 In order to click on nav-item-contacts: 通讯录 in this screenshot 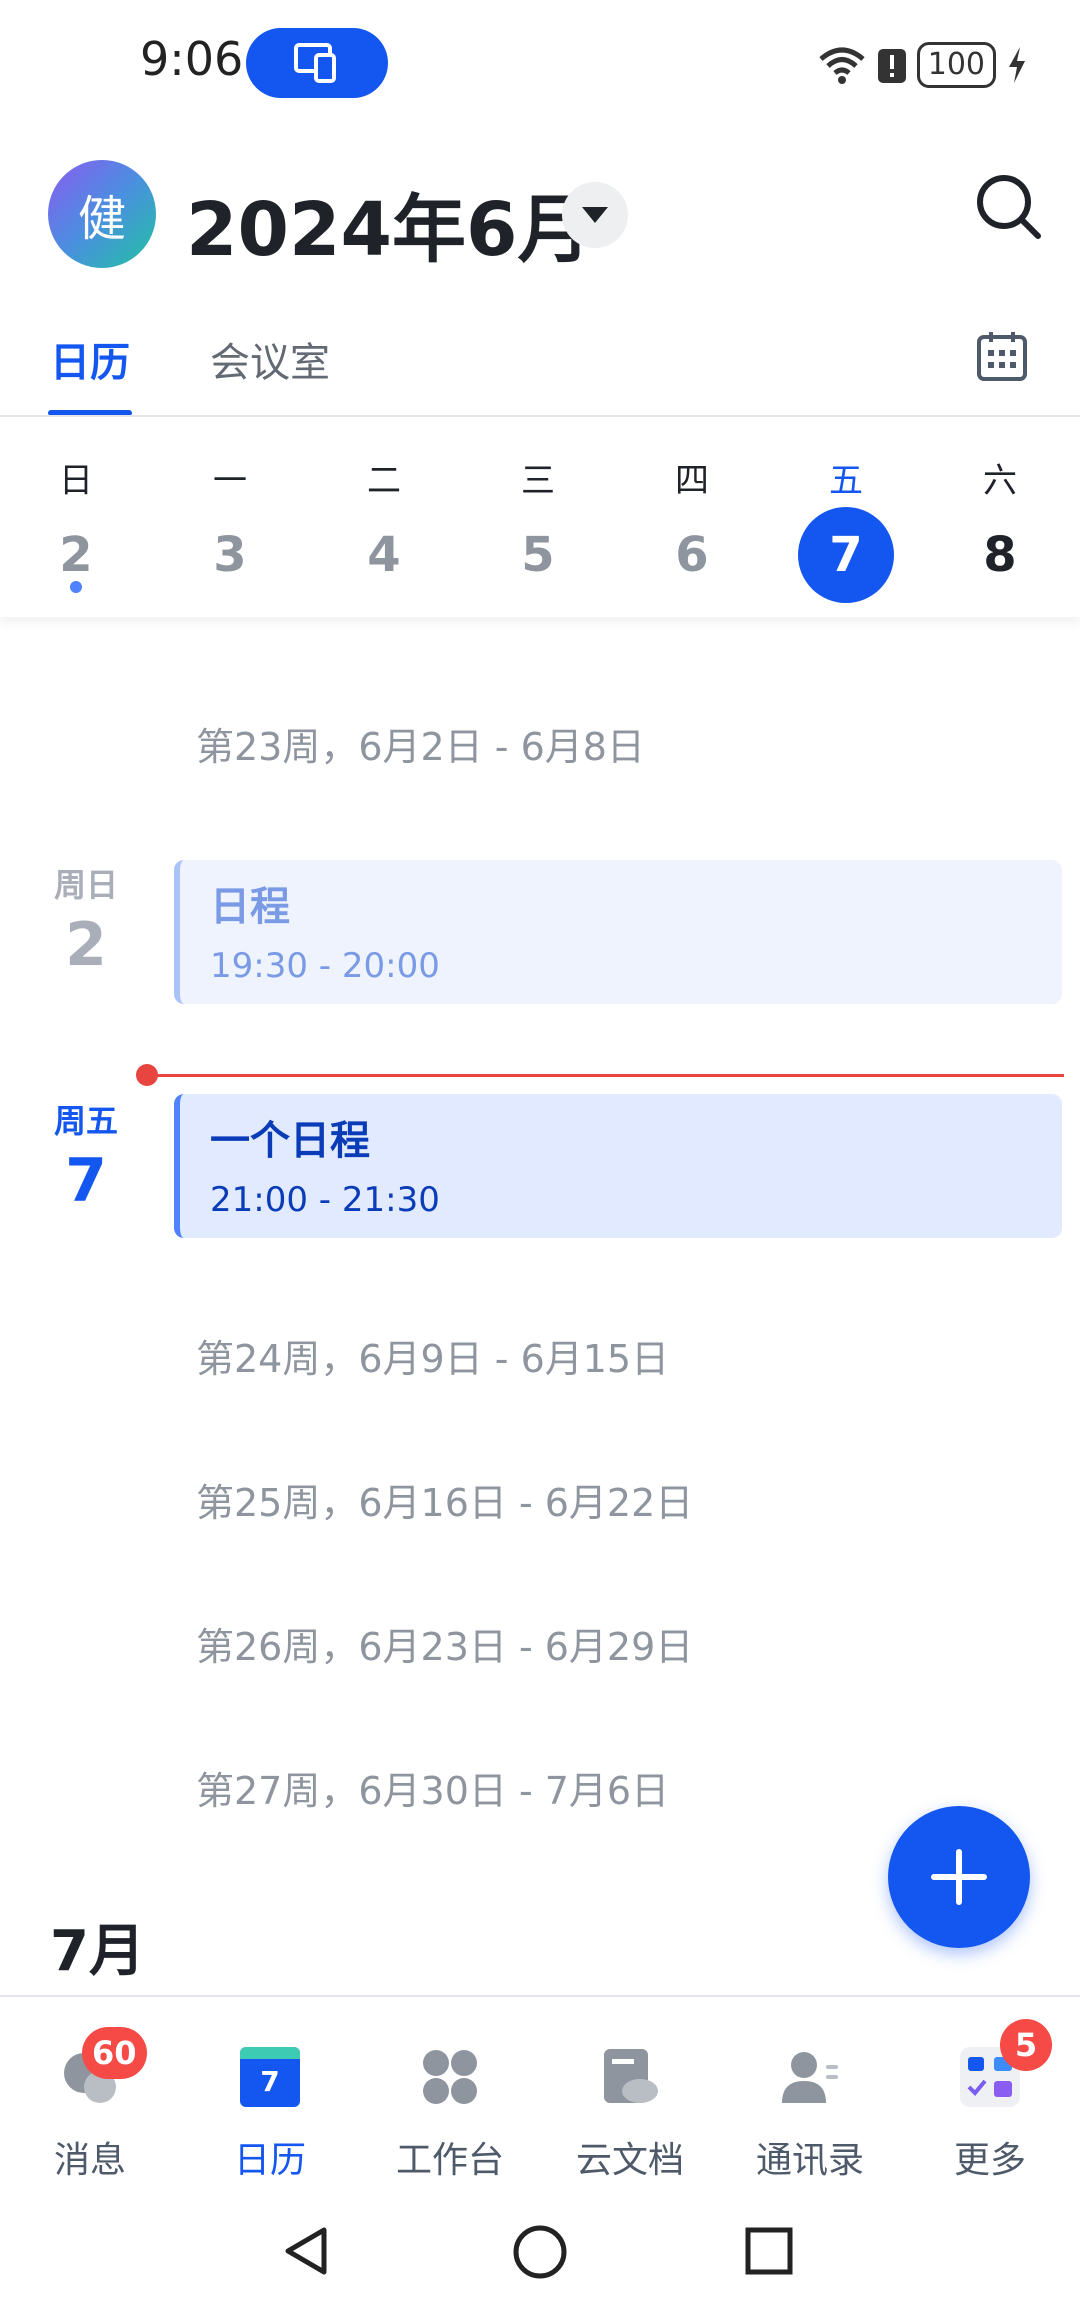, I will do `click(810, 2097)`.